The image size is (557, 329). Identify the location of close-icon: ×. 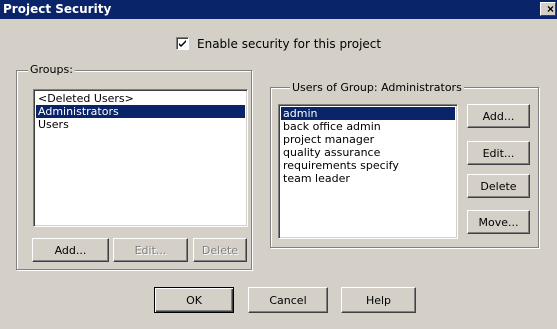
(551, 9).